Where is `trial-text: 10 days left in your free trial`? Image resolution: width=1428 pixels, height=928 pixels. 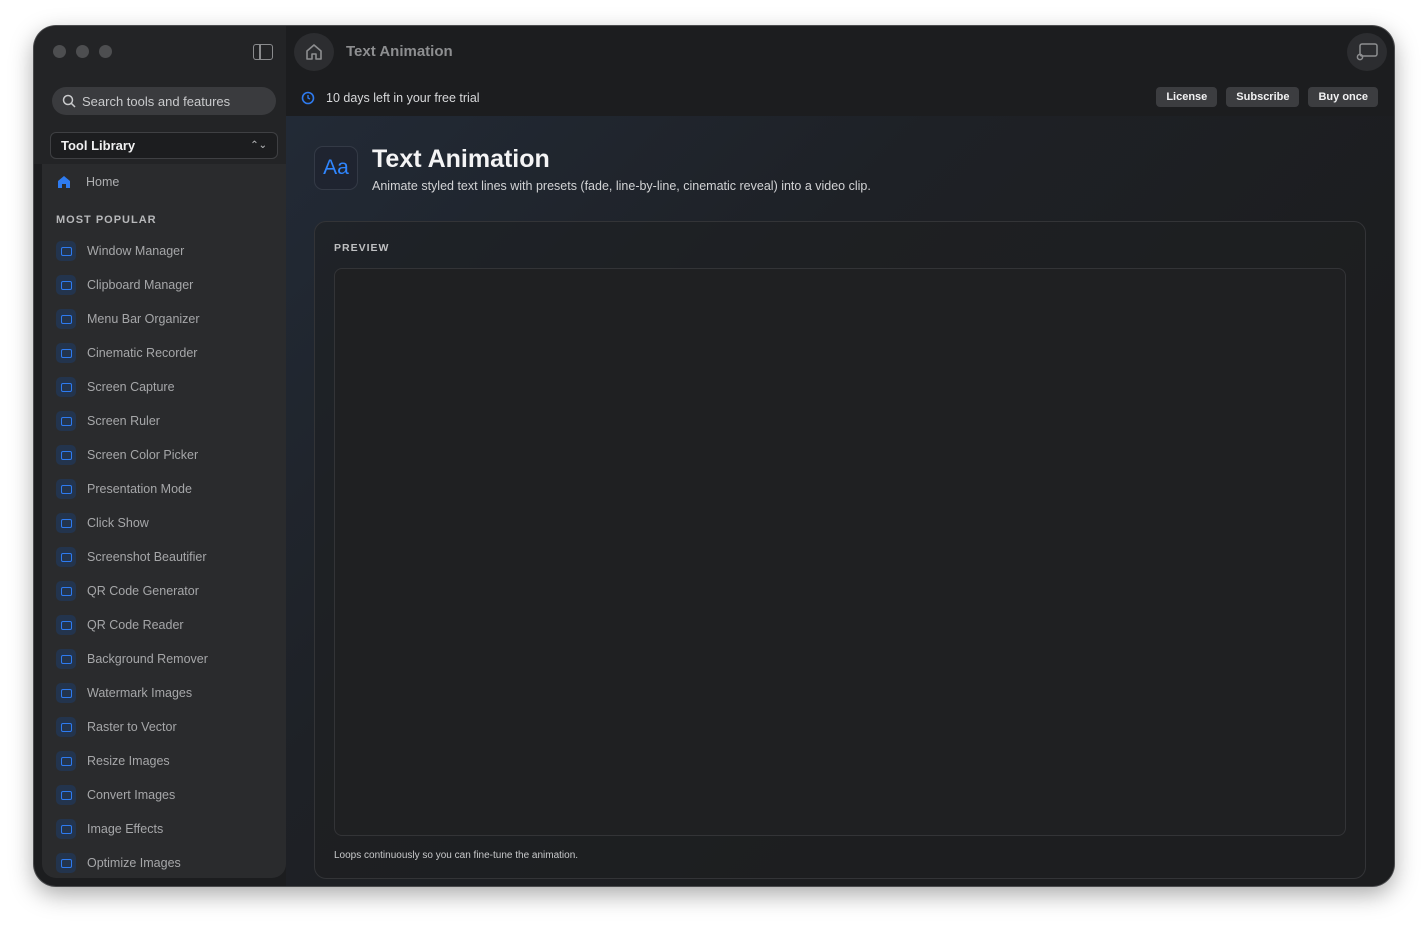 trial-text: 10 days left in your free trial is located at coordinates (403, 98).